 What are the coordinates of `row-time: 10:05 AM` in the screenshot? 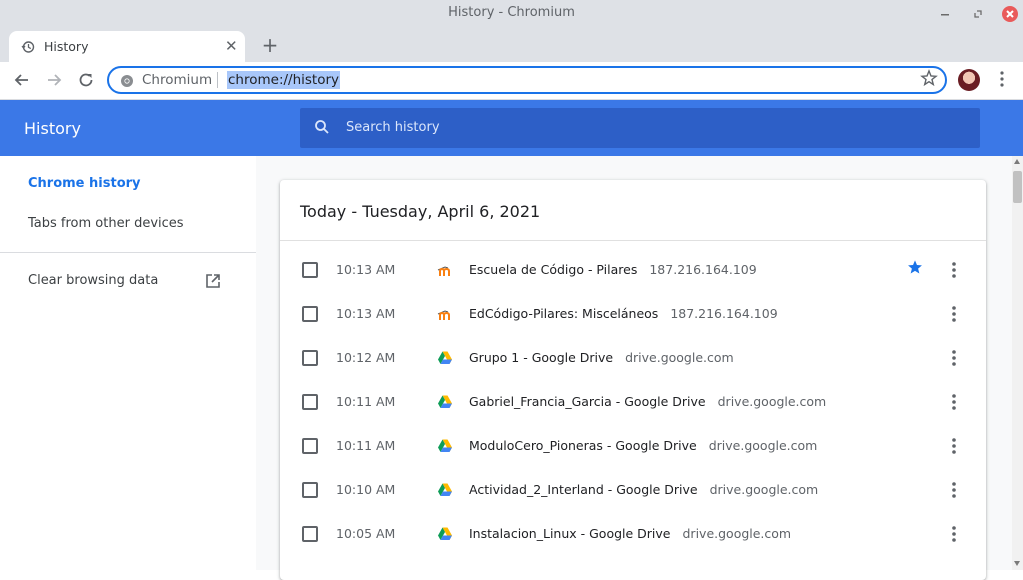 It's located at (366, 533).